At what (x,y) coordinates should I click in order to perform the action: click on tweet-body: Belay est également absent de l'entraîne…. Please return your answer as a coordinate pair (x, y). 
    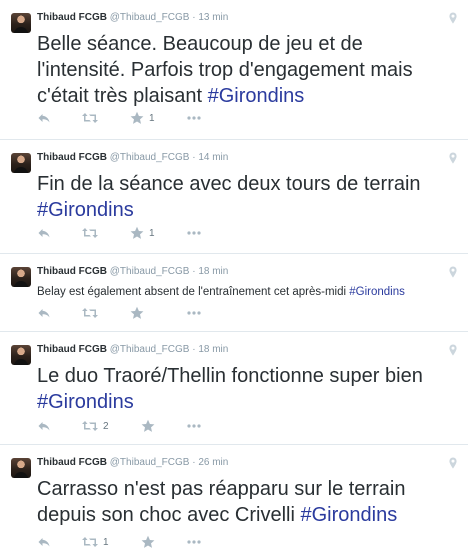
    Looking at the image, I should click on (192, 292).